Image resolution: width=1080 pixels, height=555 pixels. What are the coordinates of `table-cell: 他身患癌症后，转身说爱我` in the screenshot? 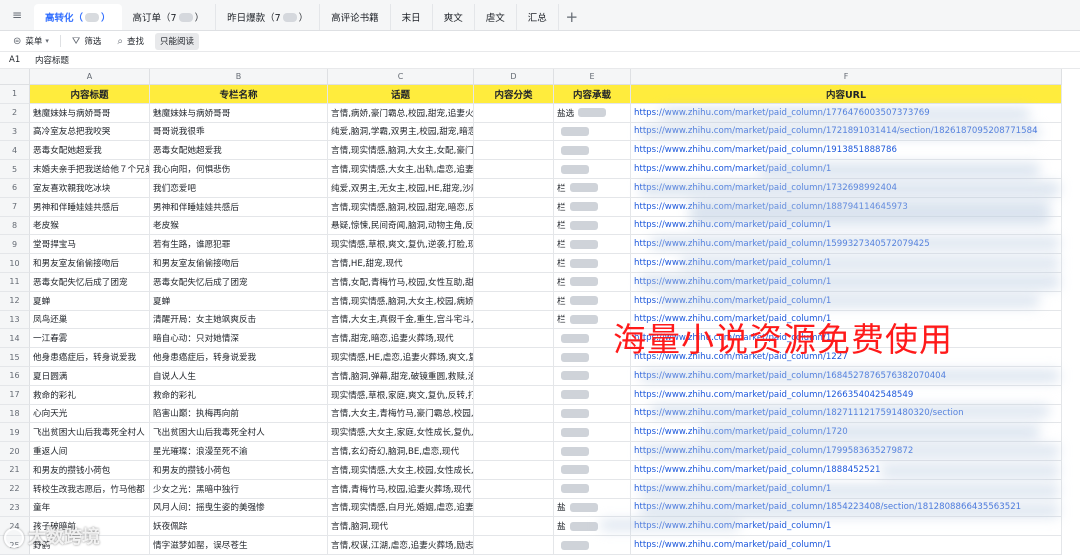 It's located at (90, 357).